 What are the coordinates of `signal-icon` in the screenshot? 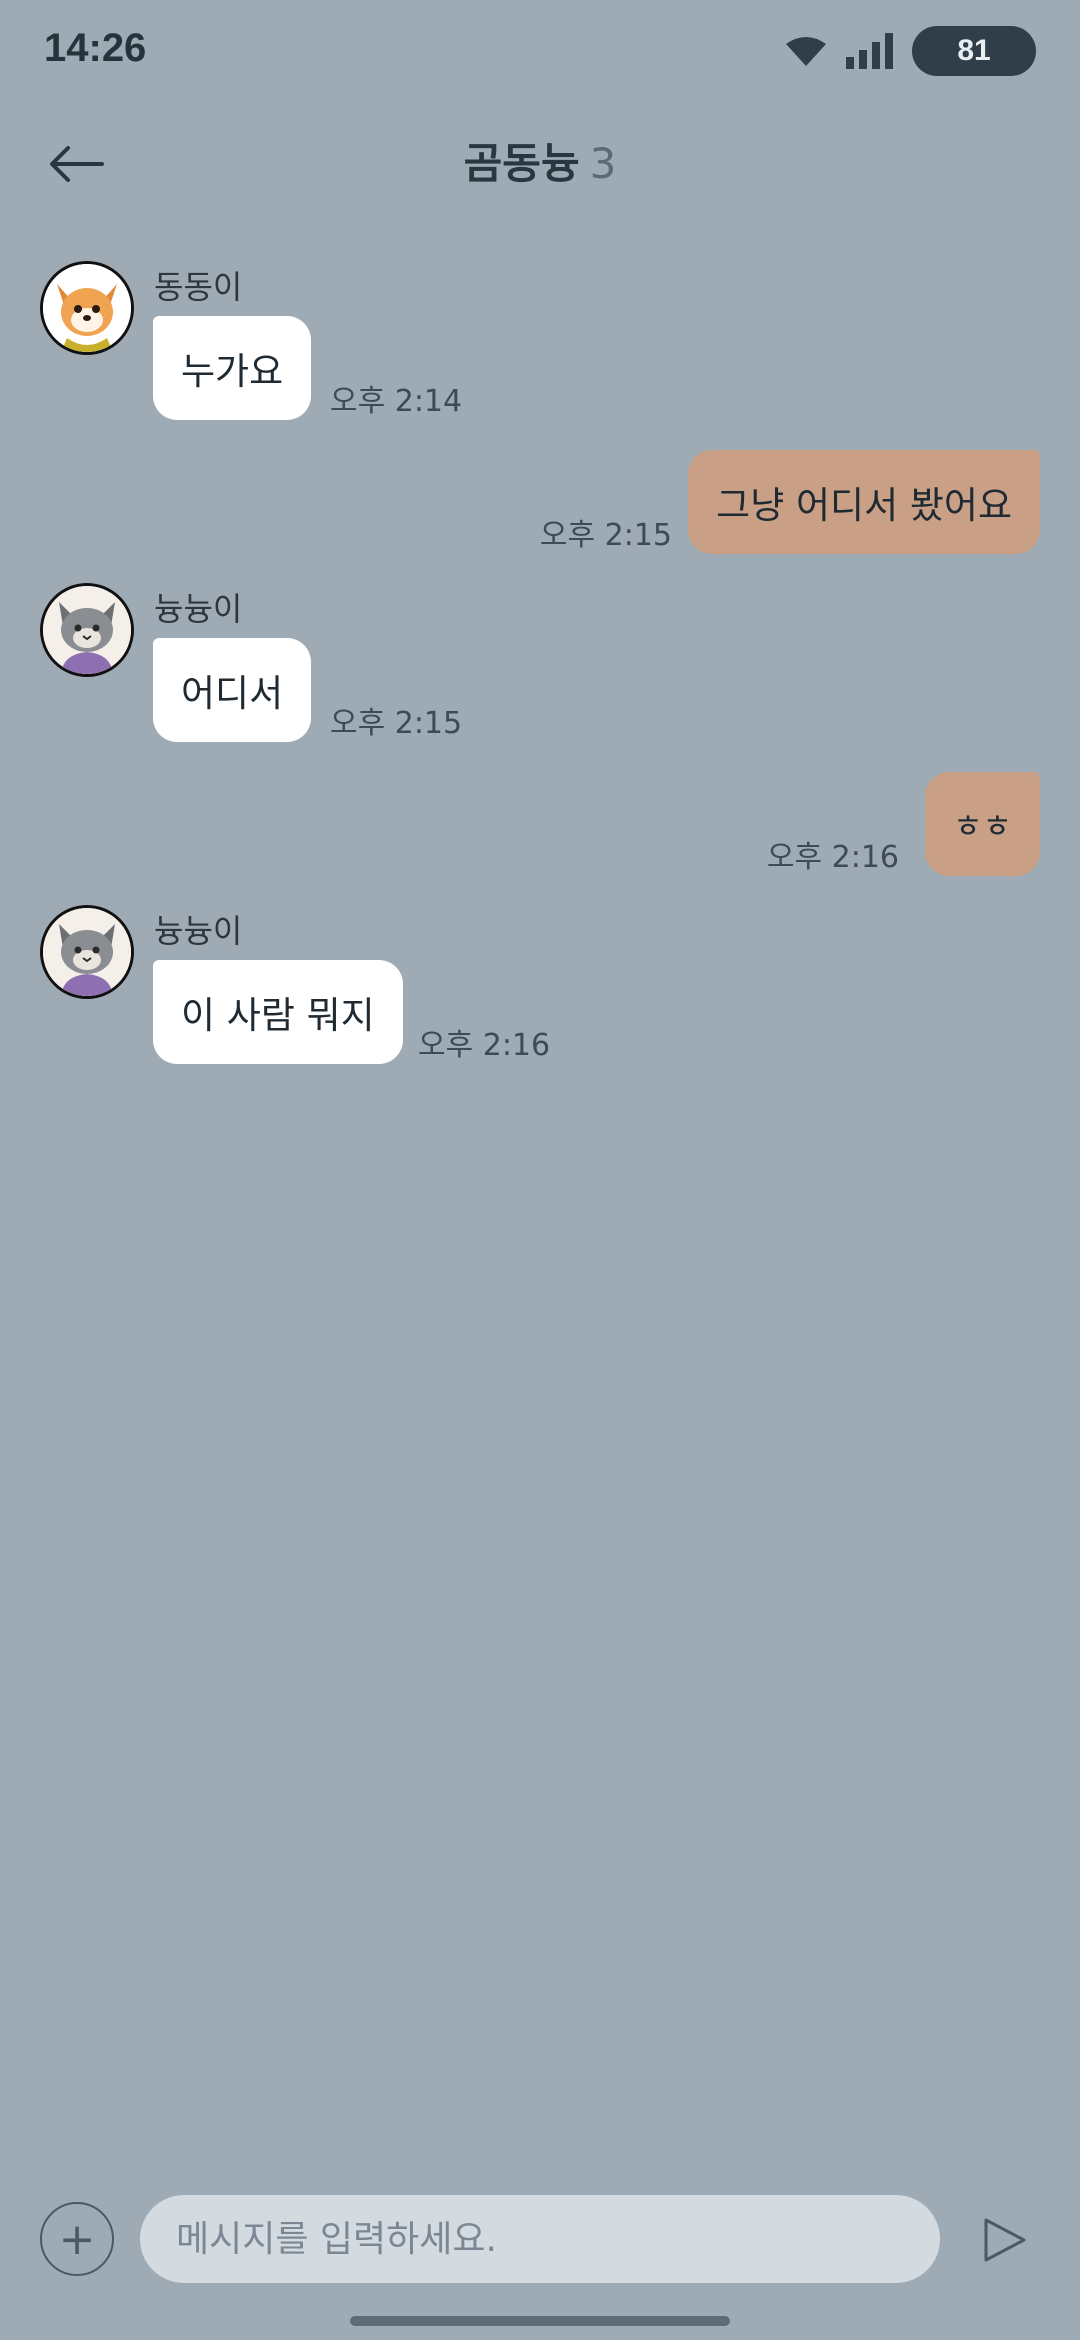 It's located at (870, 51).